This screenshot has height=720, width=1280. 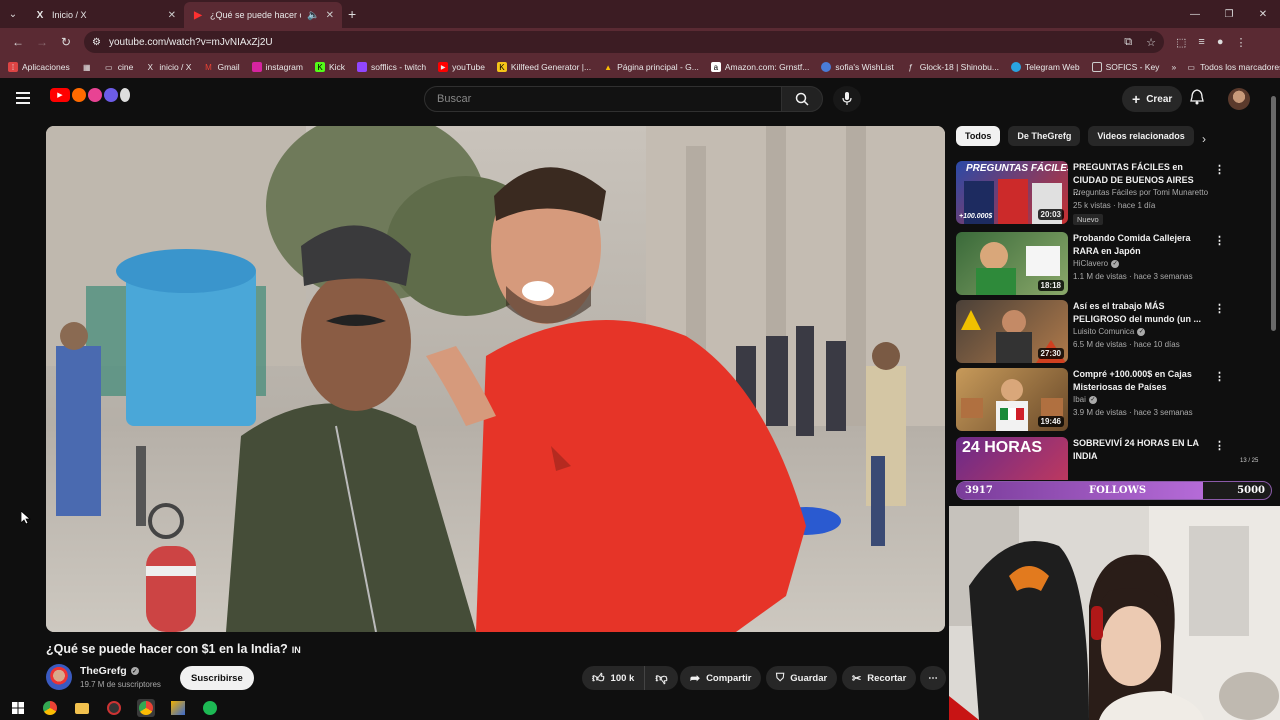 I want to click on install-app-icon: ⧉, so click(x=1128, y=42).